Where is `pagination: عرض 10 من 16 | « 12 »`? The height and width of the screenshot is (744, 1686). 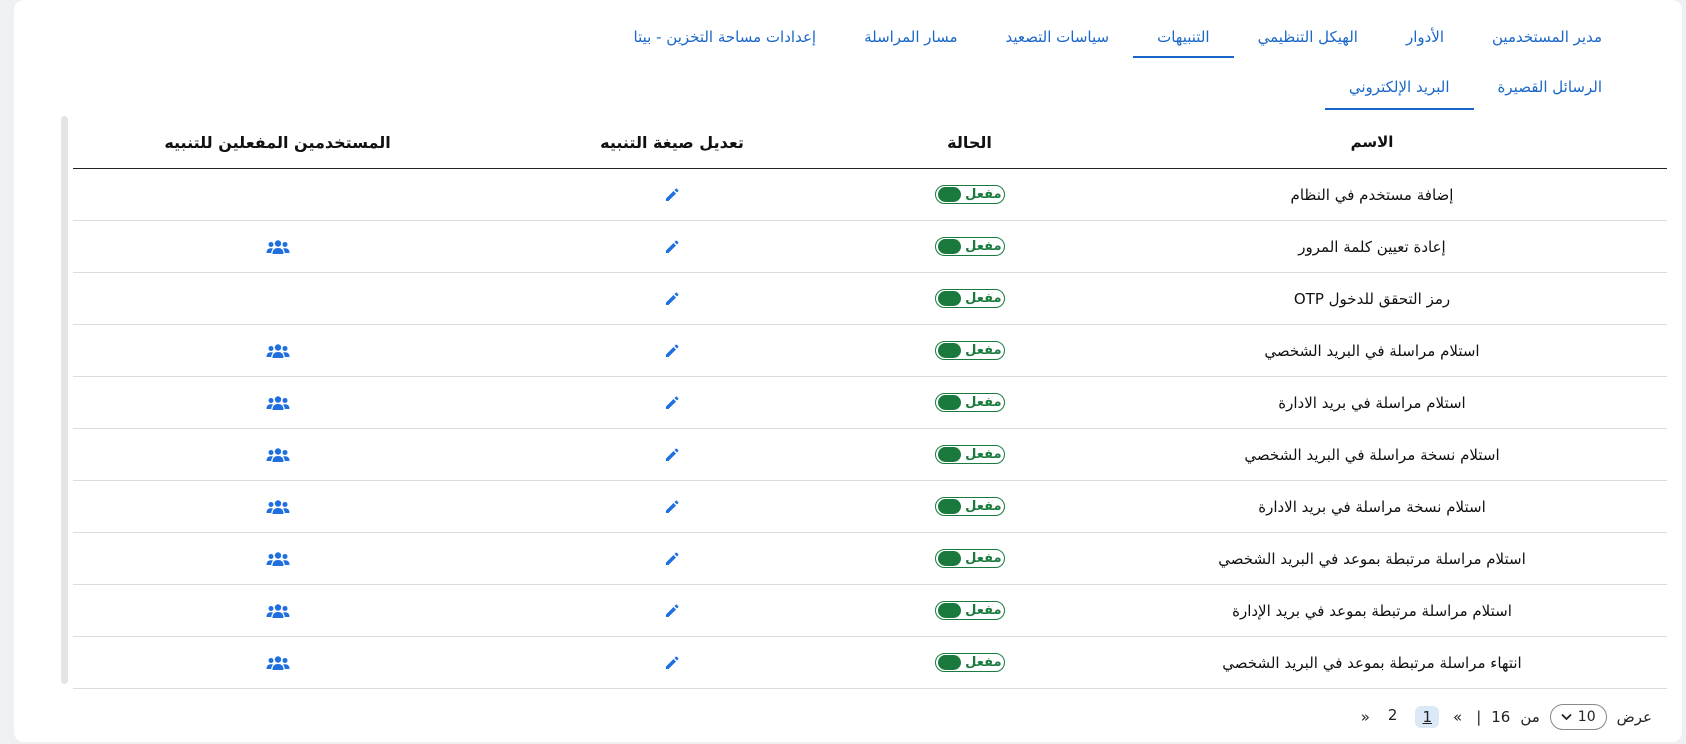 pagination: عرض 10 من 16 | « 12 » is located at coordinates (1504, 717).